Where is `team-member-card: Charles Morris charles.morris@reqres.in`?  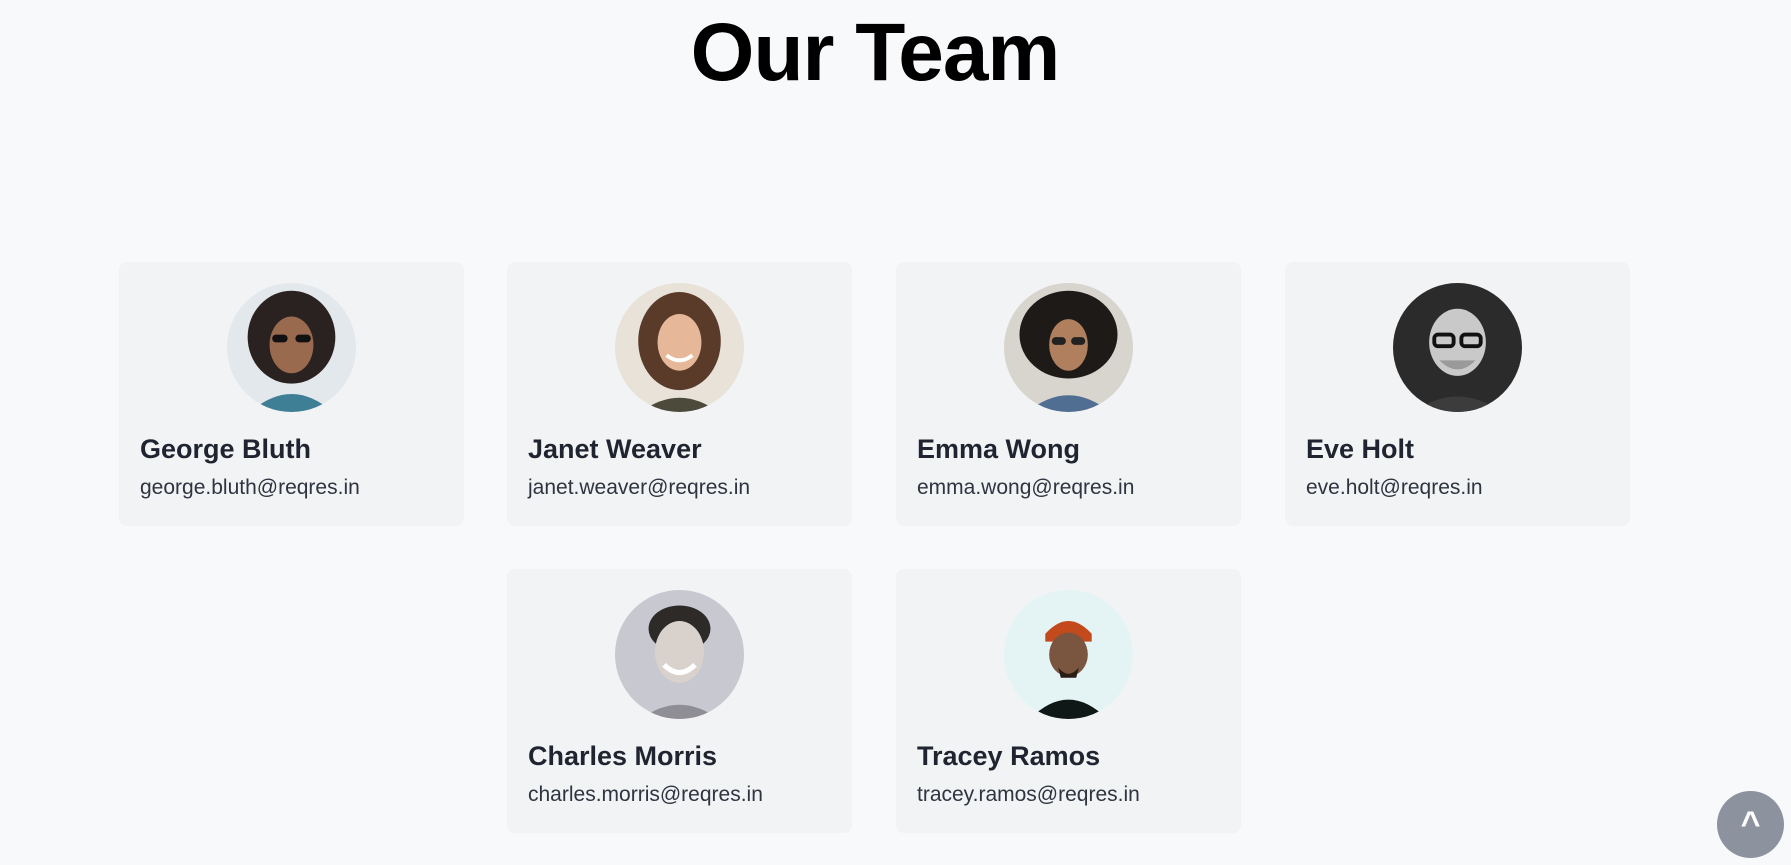
team-member-card: Charles Morris charles.morris@reqres.in is located at coordinates (679, 701).